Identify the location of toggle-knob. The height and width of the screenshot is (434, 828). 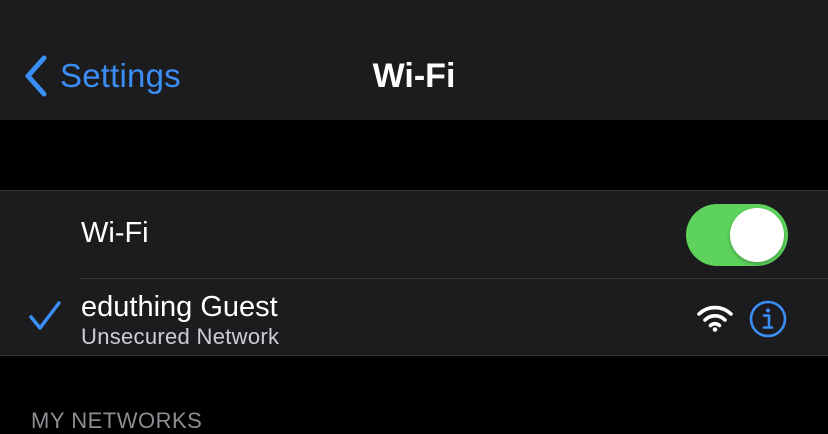
(757, 235).